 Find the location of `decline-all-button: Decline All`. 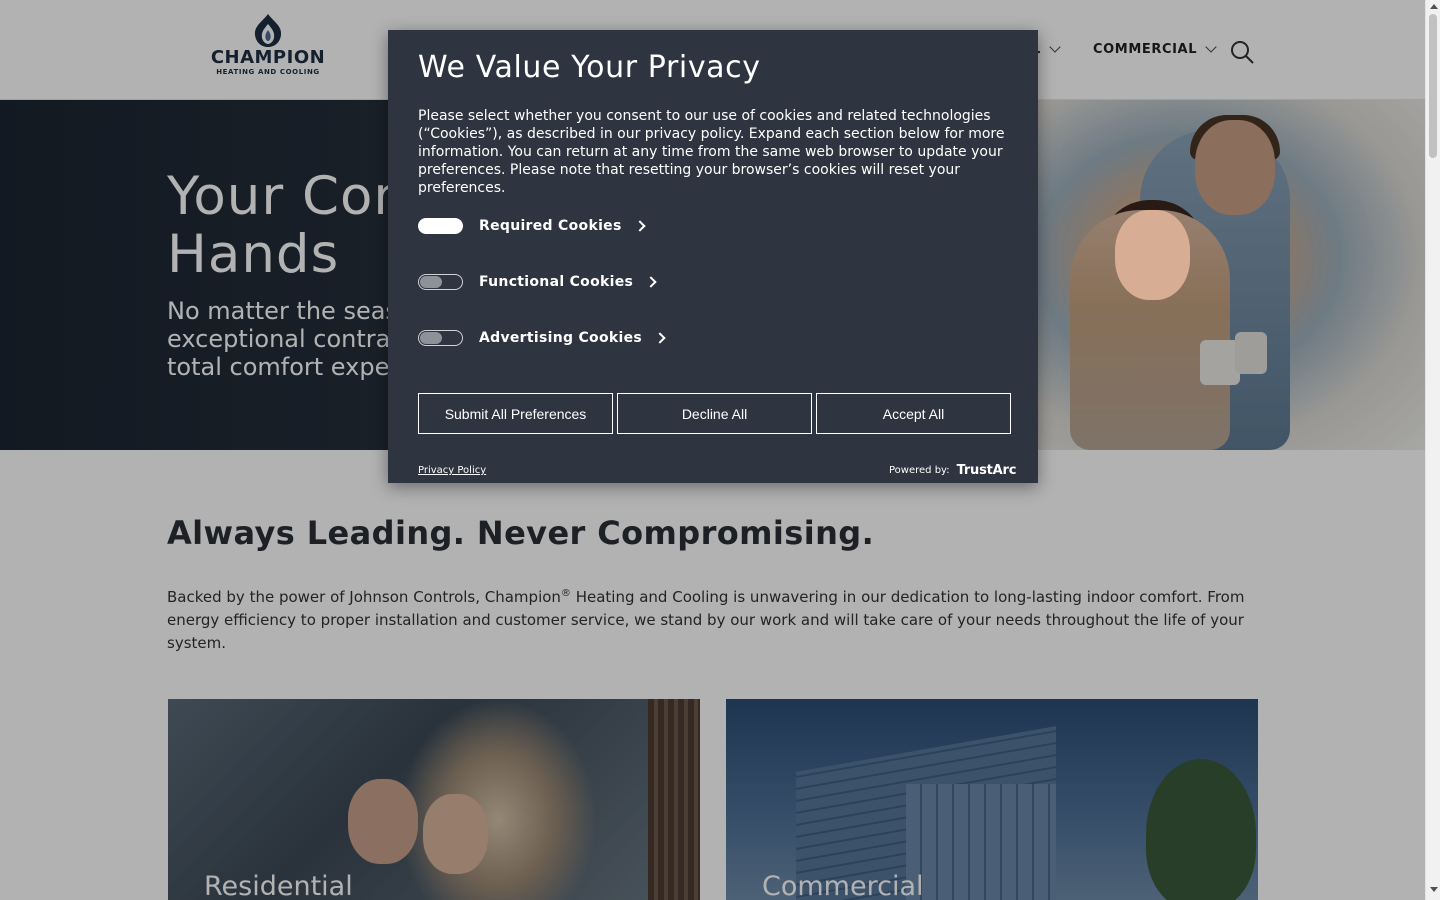

decline-all-button: Decline All is located at coordinates (714, 413).